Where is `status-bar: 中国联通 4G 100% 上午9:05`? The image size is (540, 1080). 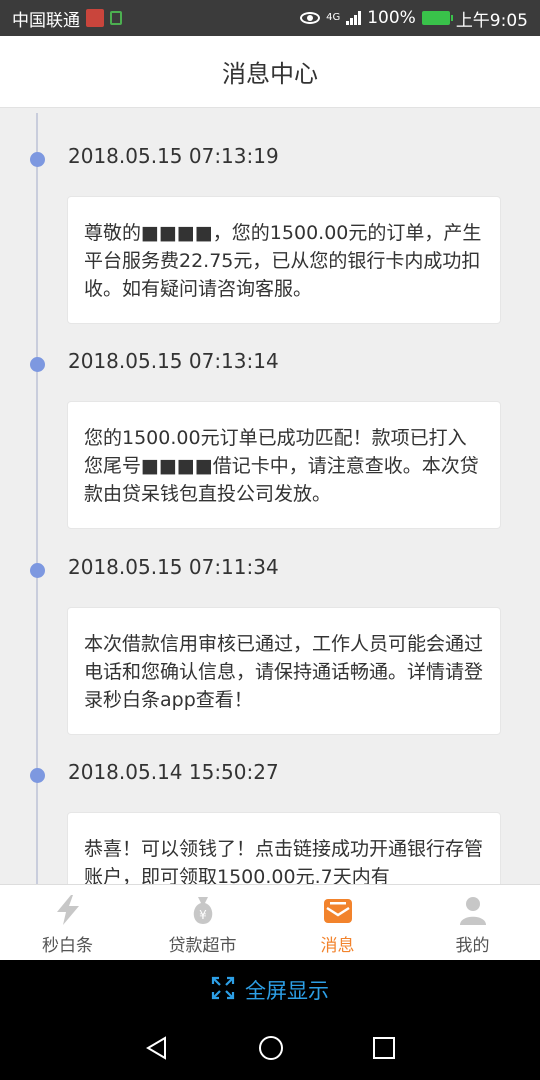 status-bar: 中国联通 4G 100% 上午9:05 is located at coordinates (270, 18).